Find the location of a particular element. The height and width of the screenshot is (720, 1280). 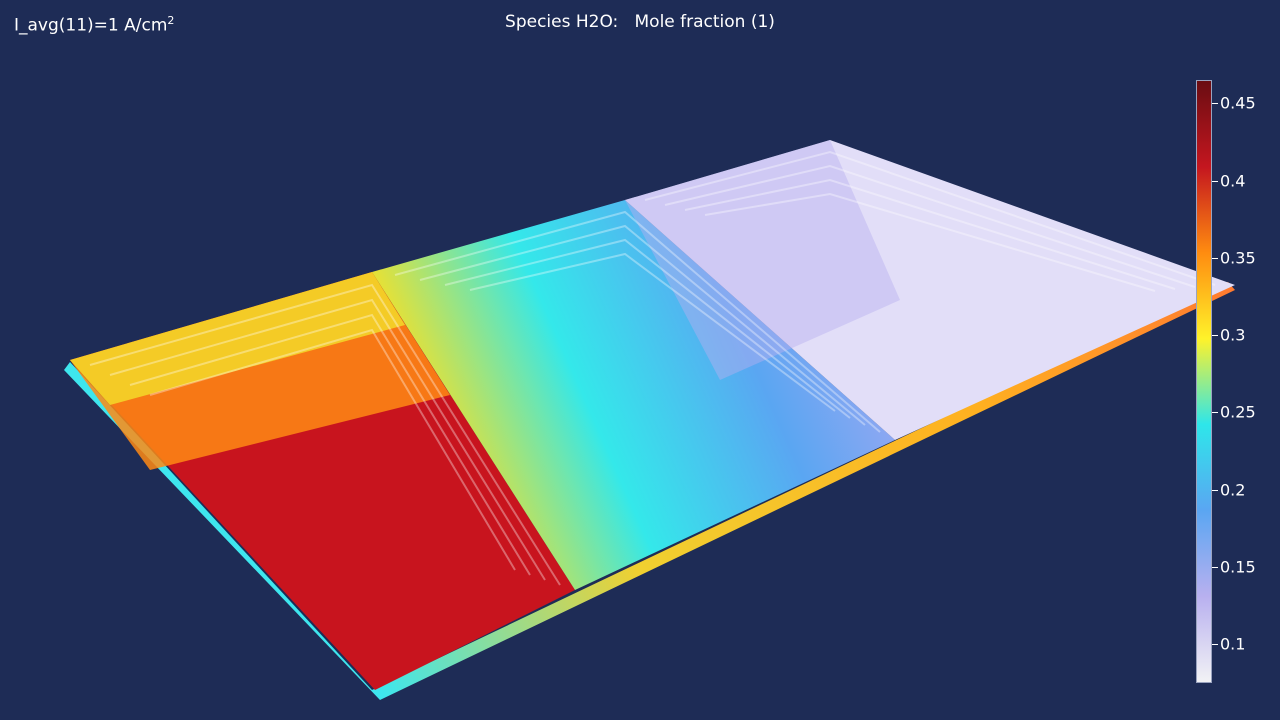

colorbar-tick-label: 0.45 is located at coordinates (1238, 103).